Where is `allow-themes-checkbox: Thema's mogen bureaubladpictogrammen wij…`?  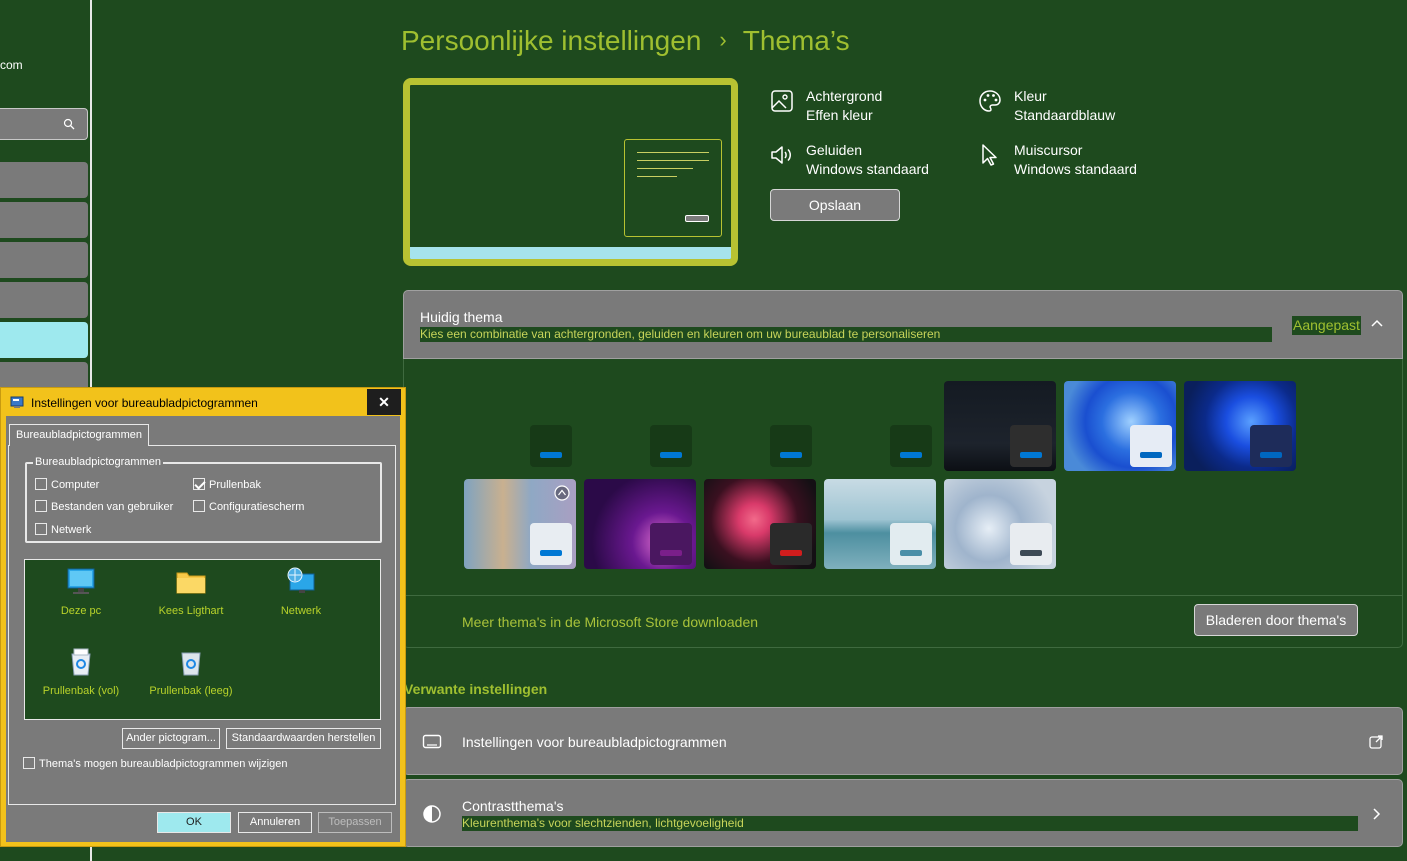
allow-themes-checkbox: Thema's mogen bureaubladpictogrammen wij… is located at coordinates (155, 764).